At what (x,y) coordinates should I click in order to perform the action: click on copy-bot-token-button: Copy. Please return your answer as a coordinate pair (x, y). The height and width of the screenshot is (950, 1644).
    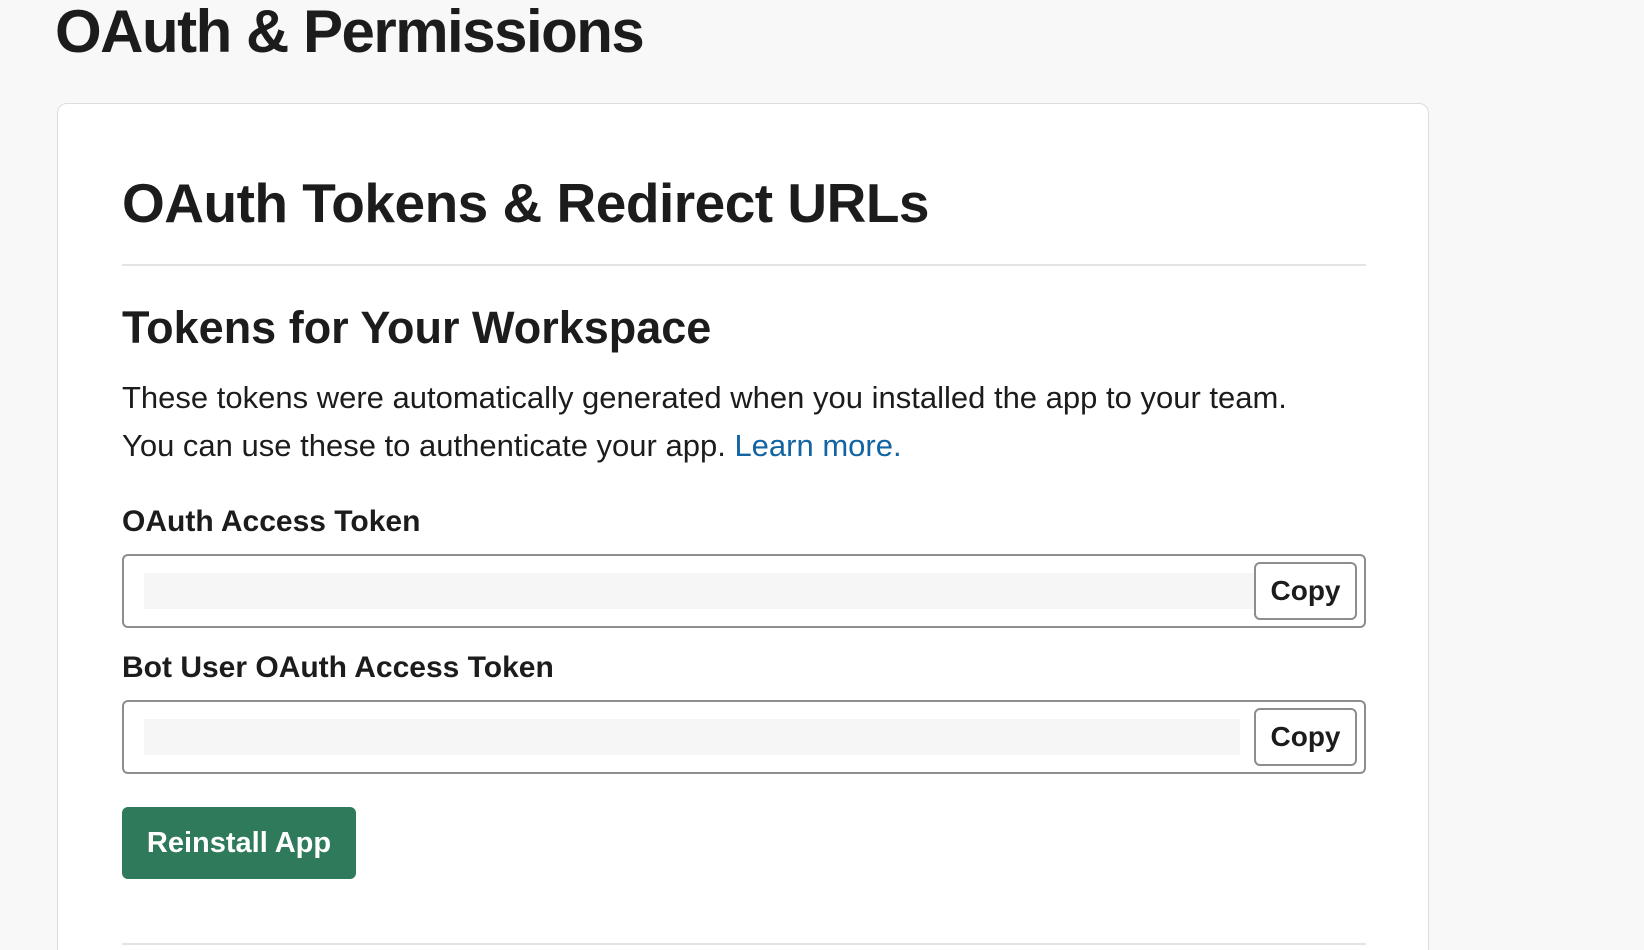
    Looking at the image, I should click on (1305, 737).